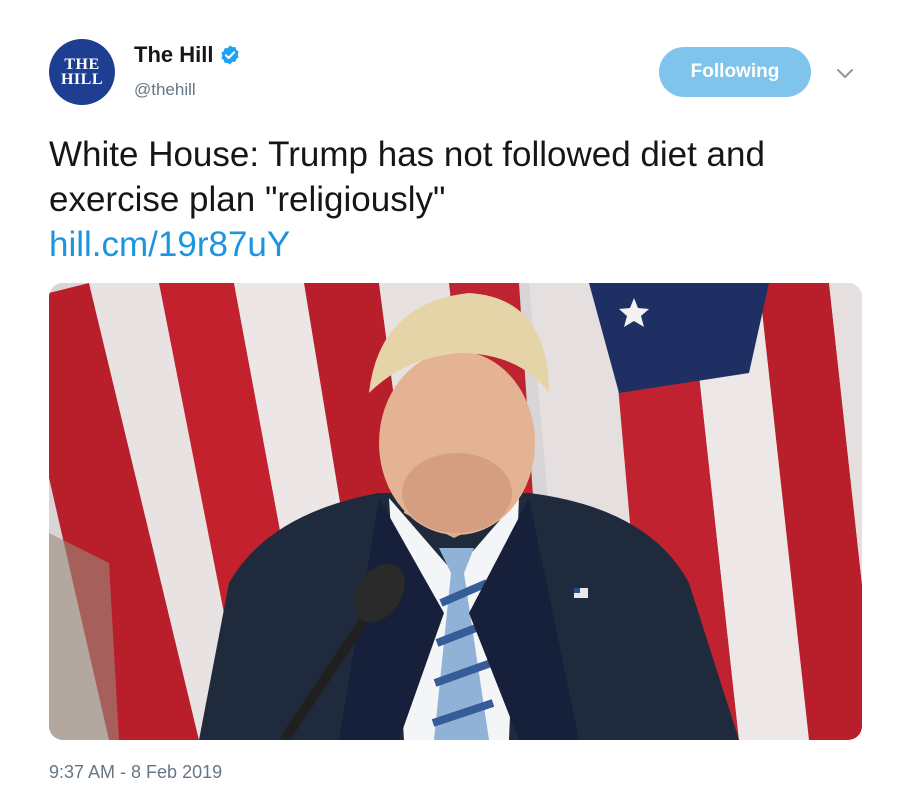  Describe the element at coordinates (82, 64) in the screenshot. I see `avatar-line-1: THE` at that location.